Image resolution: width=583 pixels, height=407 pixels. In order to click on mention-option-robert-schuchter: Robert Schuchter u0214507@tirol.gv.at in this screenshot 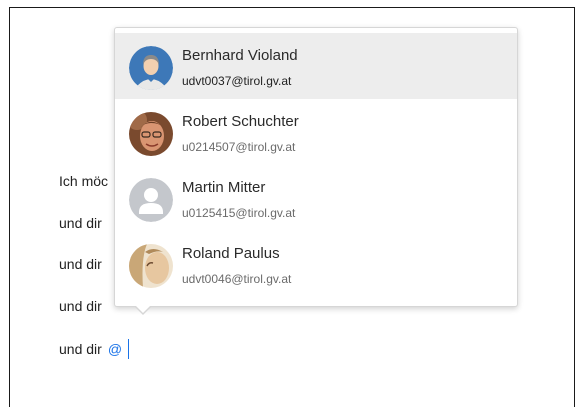, I will do `click(316, 132)`.